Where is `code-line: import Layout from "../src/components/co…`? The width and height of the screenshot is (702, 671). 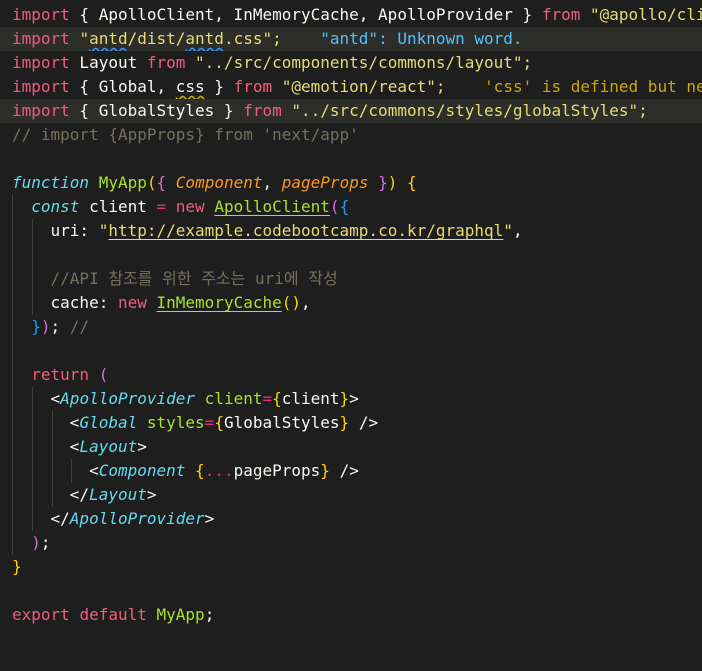 code-line: import Layout from "../src/components/co… is located at coordinates (351, 63).